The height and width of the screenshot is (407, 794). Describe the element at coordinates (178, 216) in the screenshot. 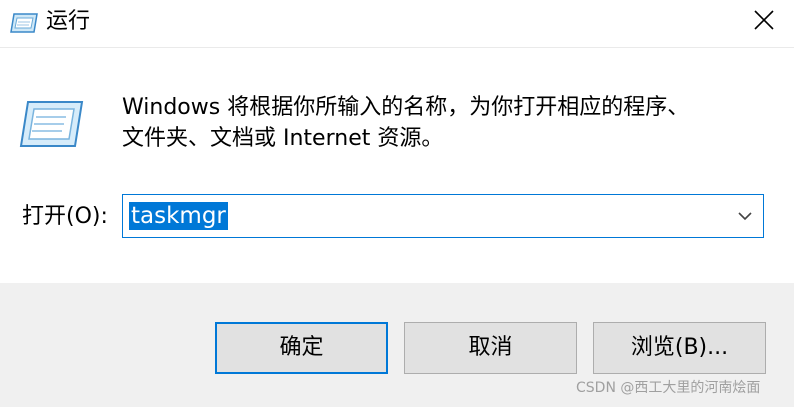

I see `open-input: taskmgr` at that location.